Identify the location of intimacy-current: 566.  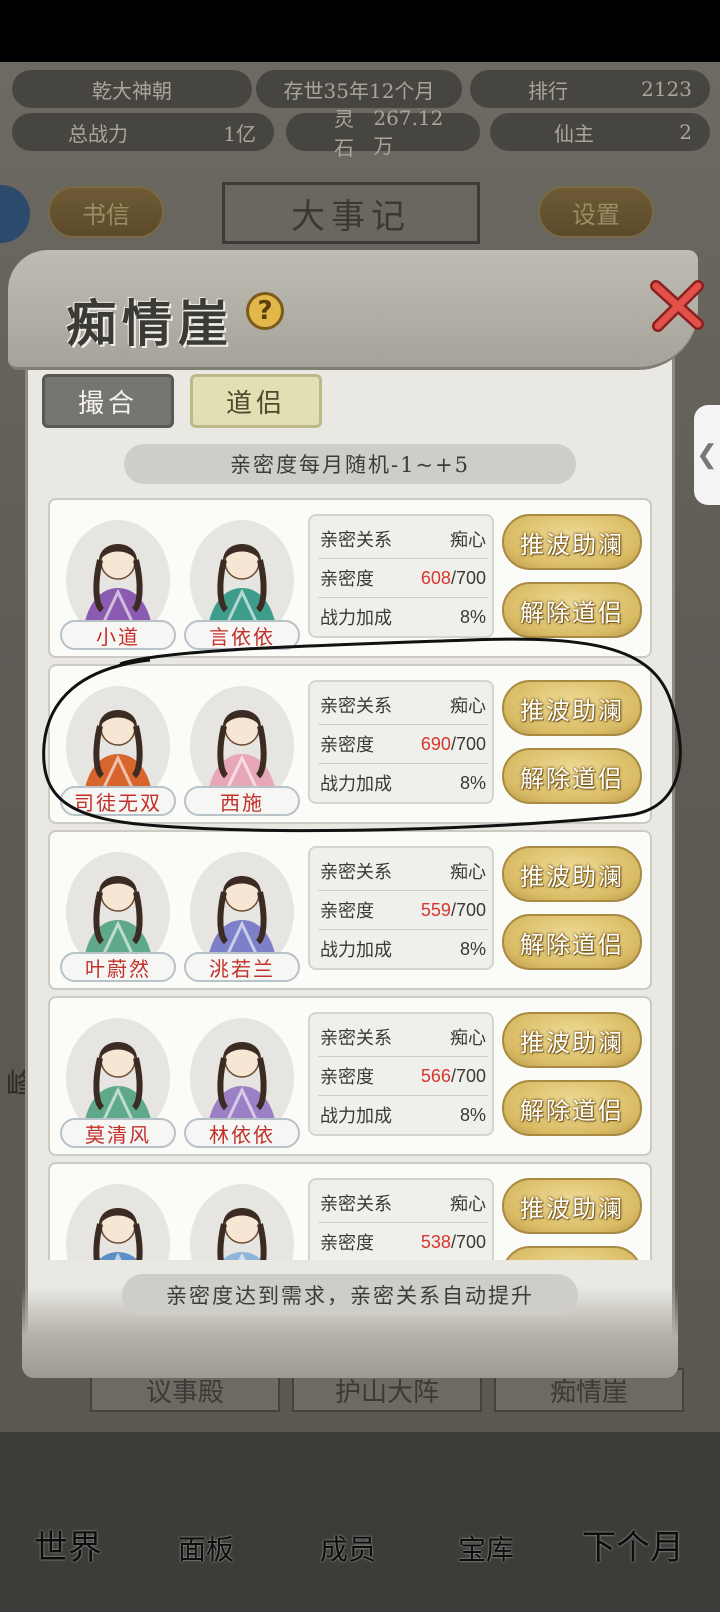
(435, 1075).